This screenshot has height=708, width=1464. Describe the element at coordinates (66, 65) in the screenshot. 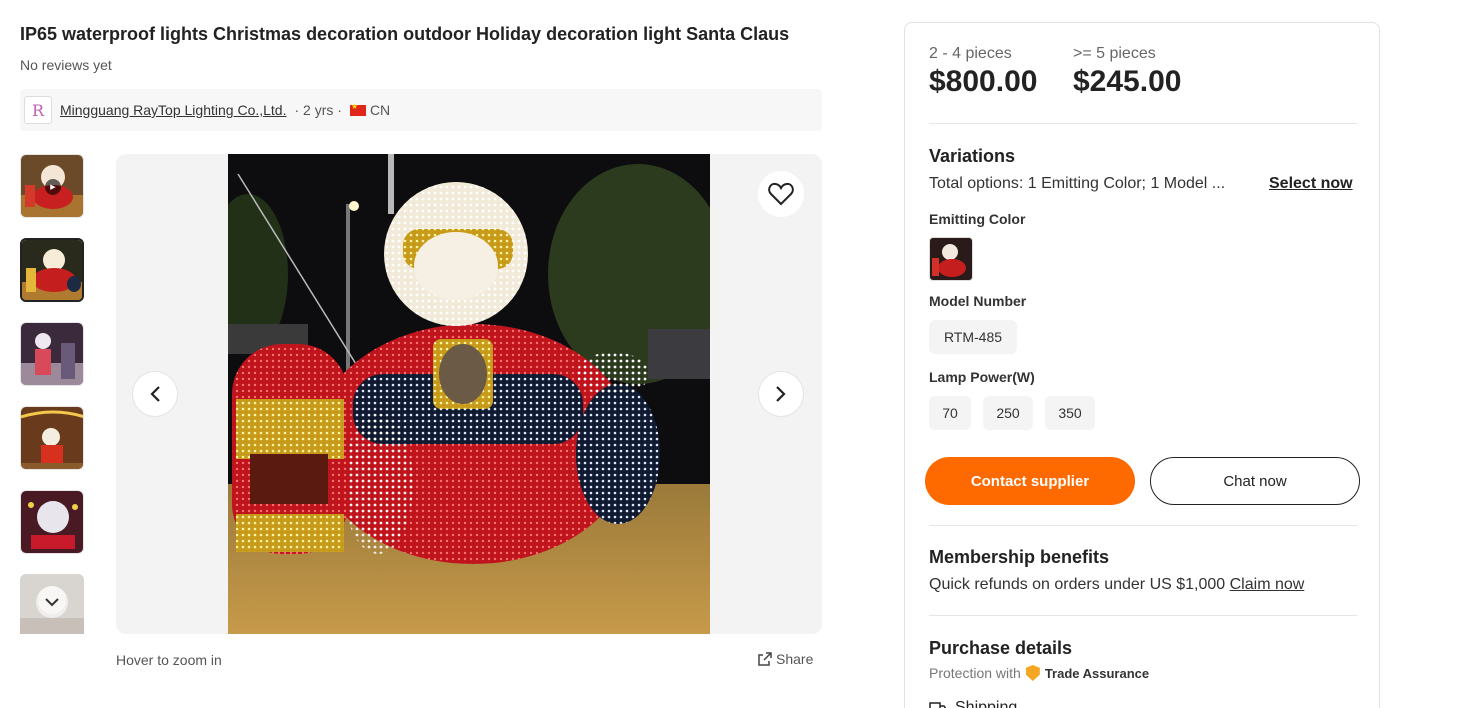

I see `review-status: No reviews yet` at that location.